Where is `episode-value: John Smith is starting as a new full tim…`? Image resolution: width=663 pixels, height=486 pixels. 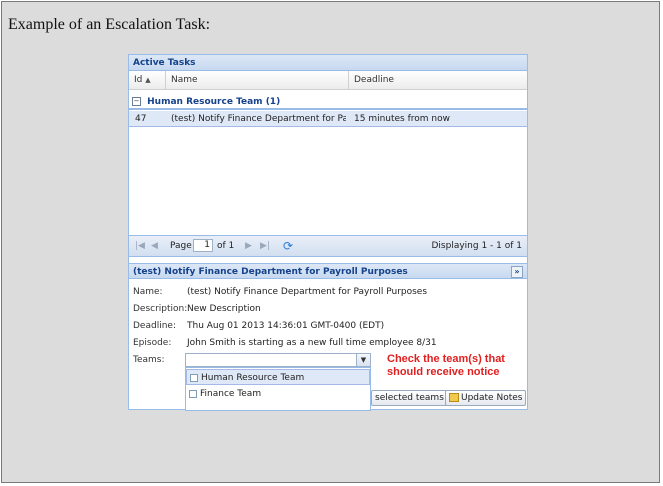 episode-value: John Smith is starting as a new full tim… is located at coordinates (312, 343).